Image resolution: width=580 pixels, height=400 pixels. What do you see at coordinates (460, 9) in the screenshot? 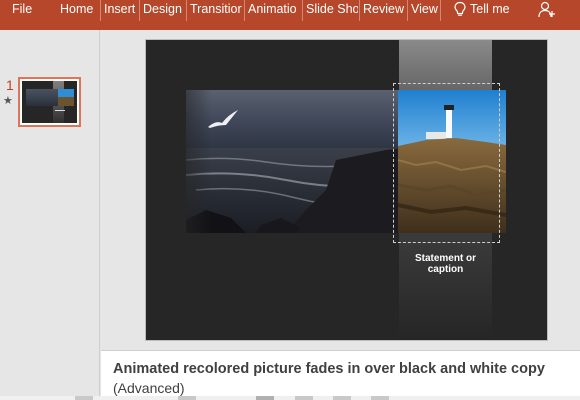
I see `lightbulb-icon` at bounding box center [460, 9].